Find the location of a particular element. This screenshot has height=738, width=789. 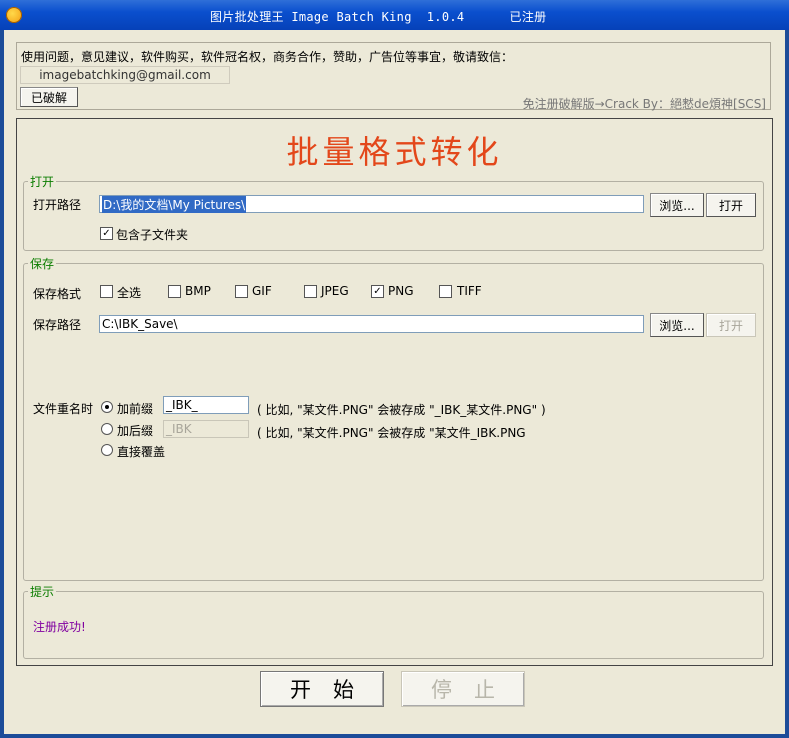

open-path-value: D:\我的文档\My Pictures\ is located at coordinates (174, 204).